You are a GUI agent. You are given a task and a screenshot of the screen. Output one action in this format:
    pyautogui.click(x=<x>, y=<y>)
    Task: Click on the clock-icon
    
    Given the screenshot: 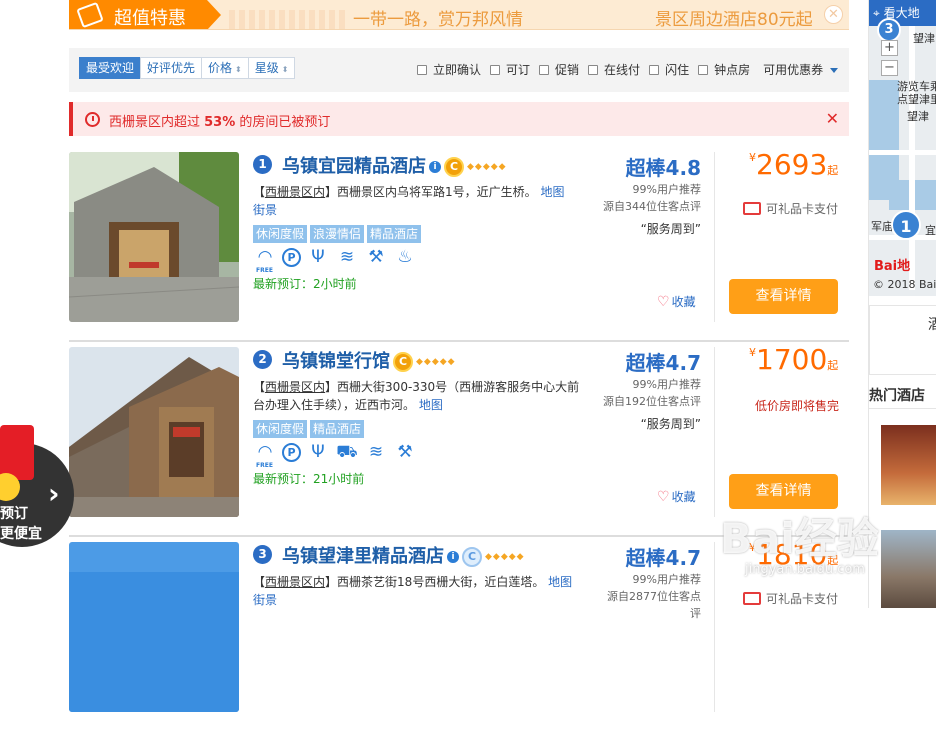 What is the action you would take?
    pyautogui.click(x=92, y=119)
    